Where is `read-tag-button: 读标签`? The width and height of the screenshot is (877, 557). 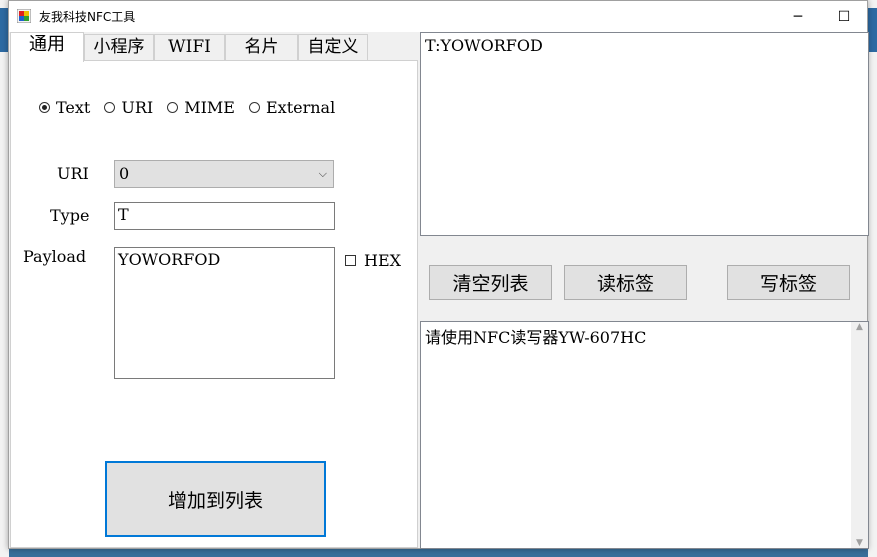
read-tag-button: 读标签 is located at coordinates (625, 282).